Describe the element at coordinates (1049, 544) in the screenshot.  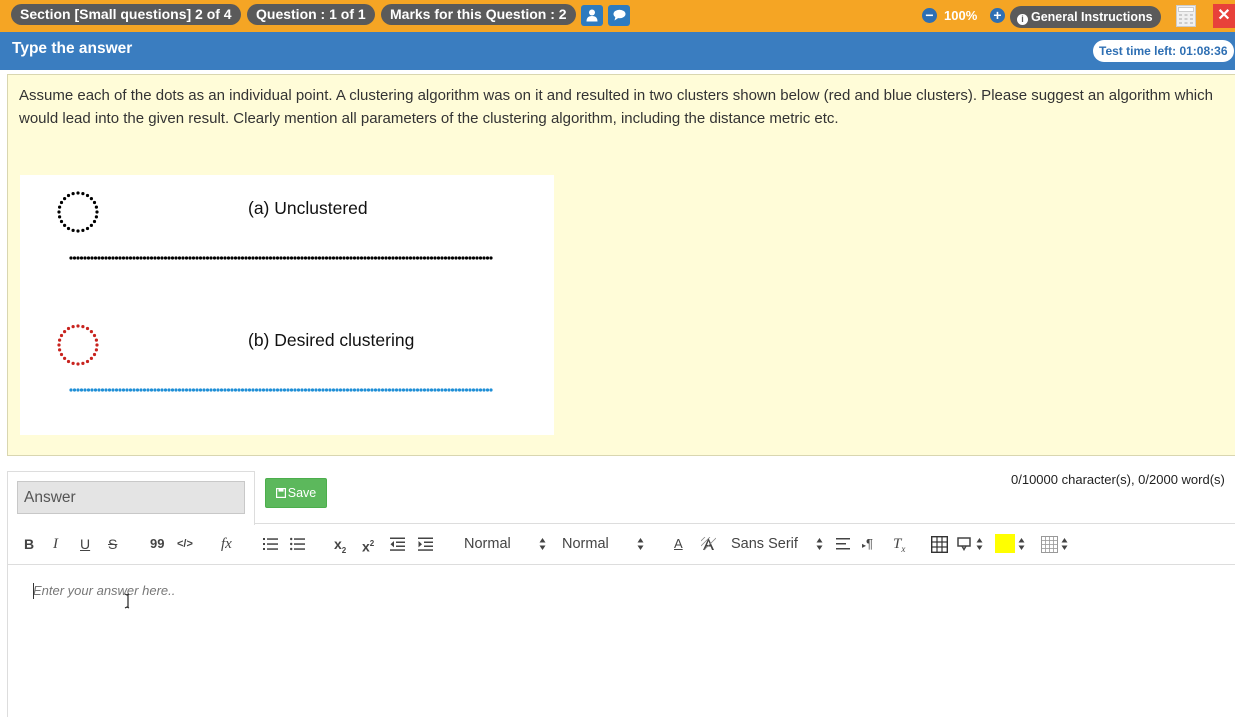
I see `grid-icon` at that location.